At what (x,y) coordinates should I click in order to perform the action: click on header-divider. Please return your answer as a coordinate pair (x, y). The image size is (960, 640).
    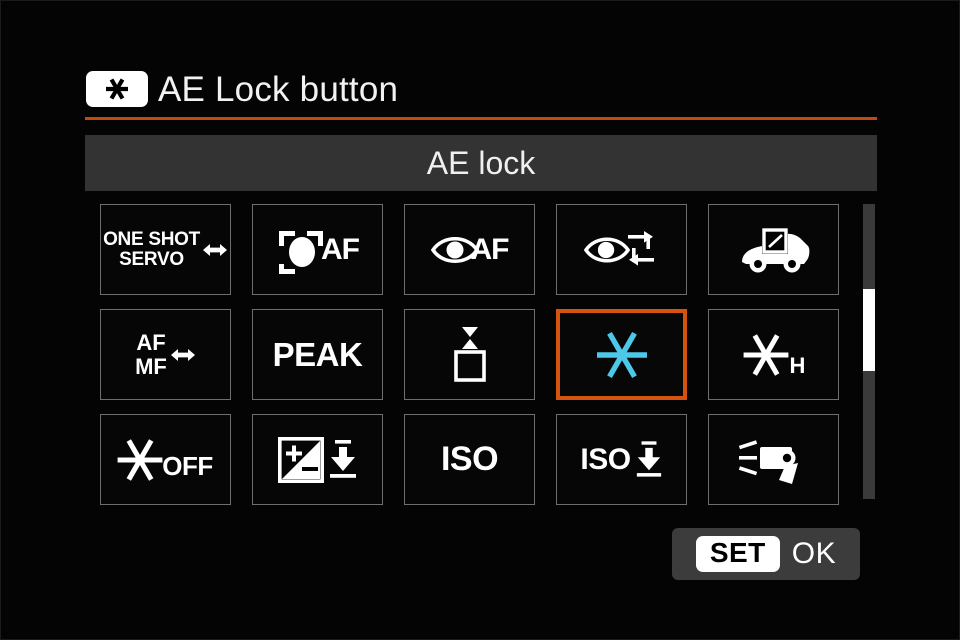
    Looking at the image, I should click on (481, 118).